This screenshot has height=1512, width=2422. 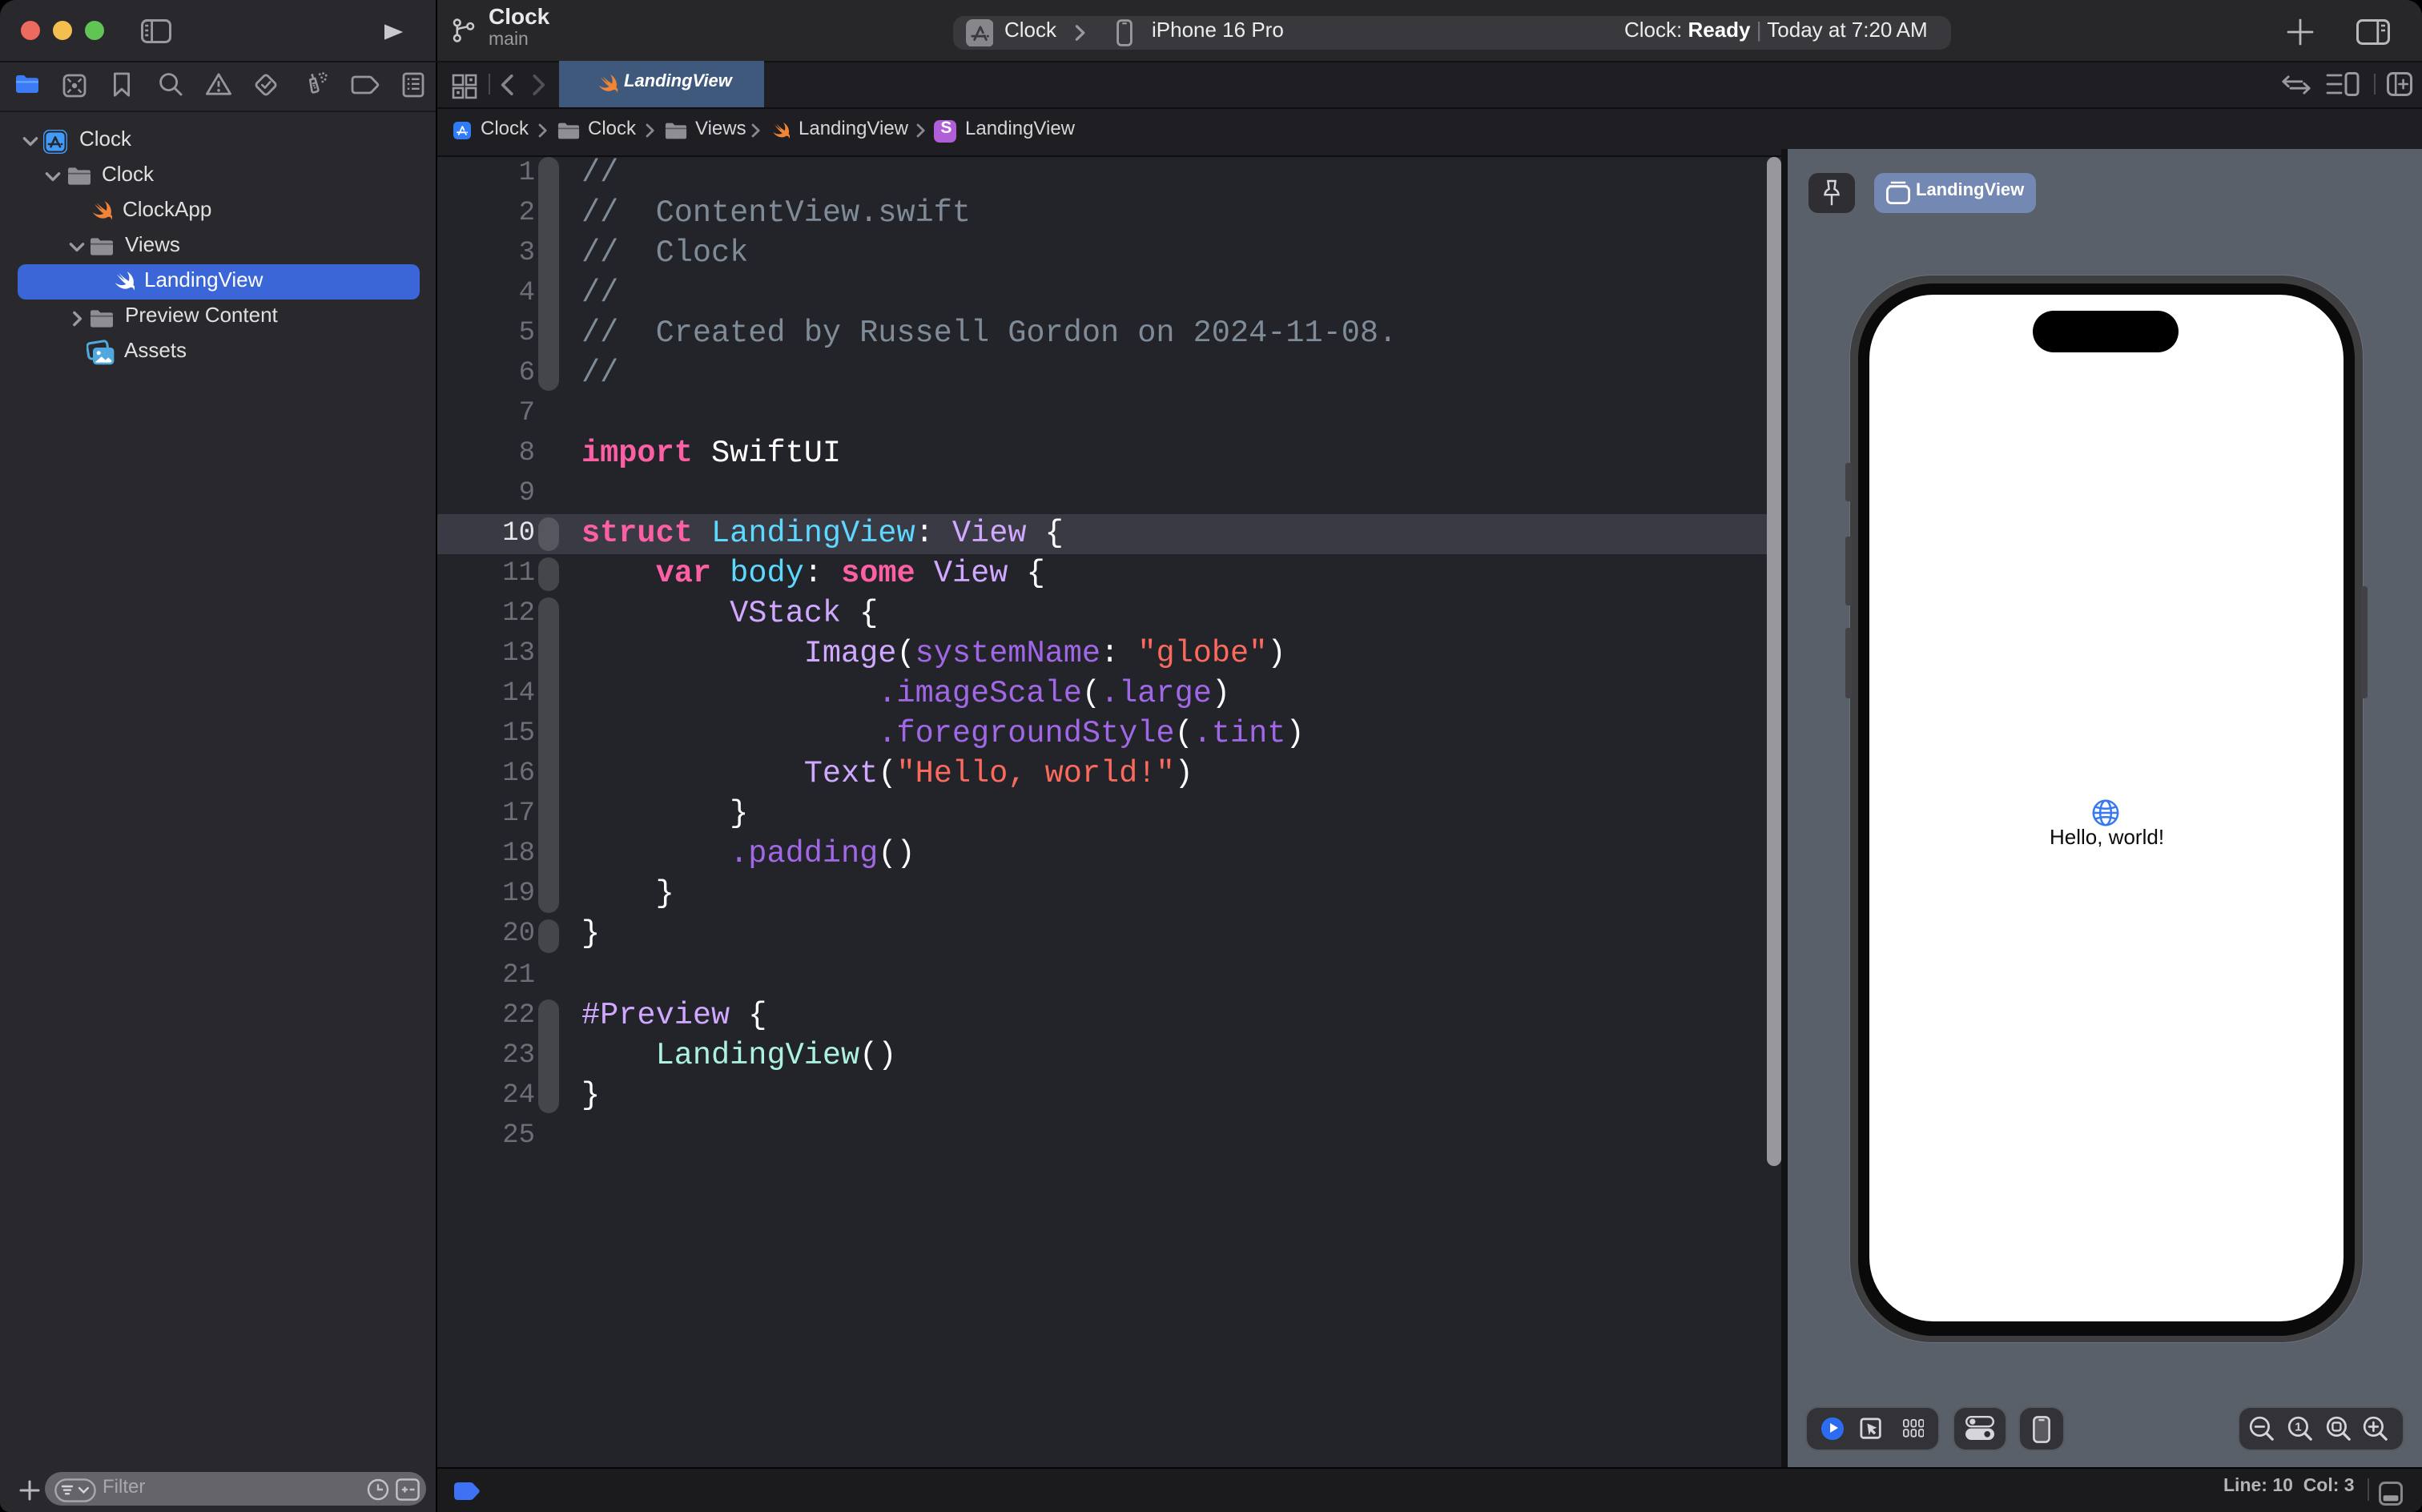 What do you see at coordinates (2297, 1427) in the screenshot?
I see `svg-text: 1` at bounding box center [2297, 1427].